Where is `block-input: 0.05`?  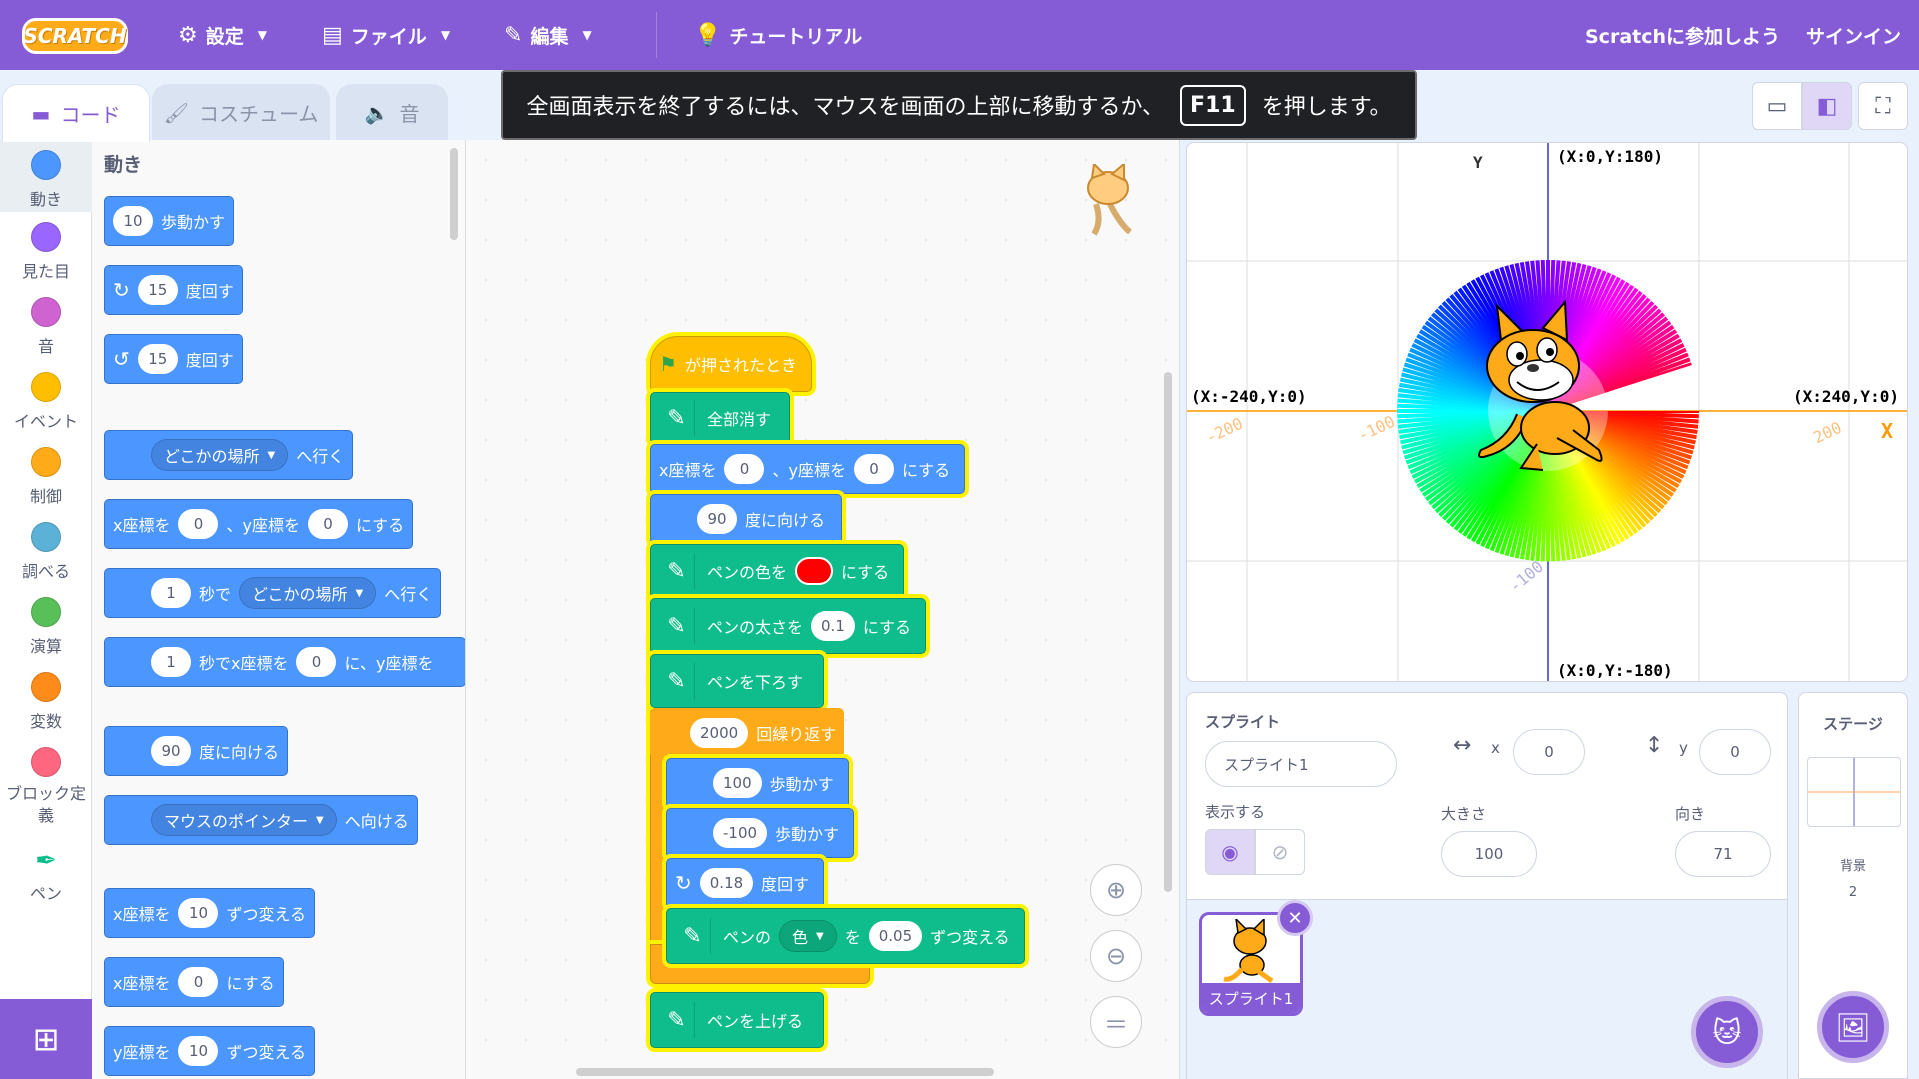
block-input: 0.05 is located at coordinates (895, 936).